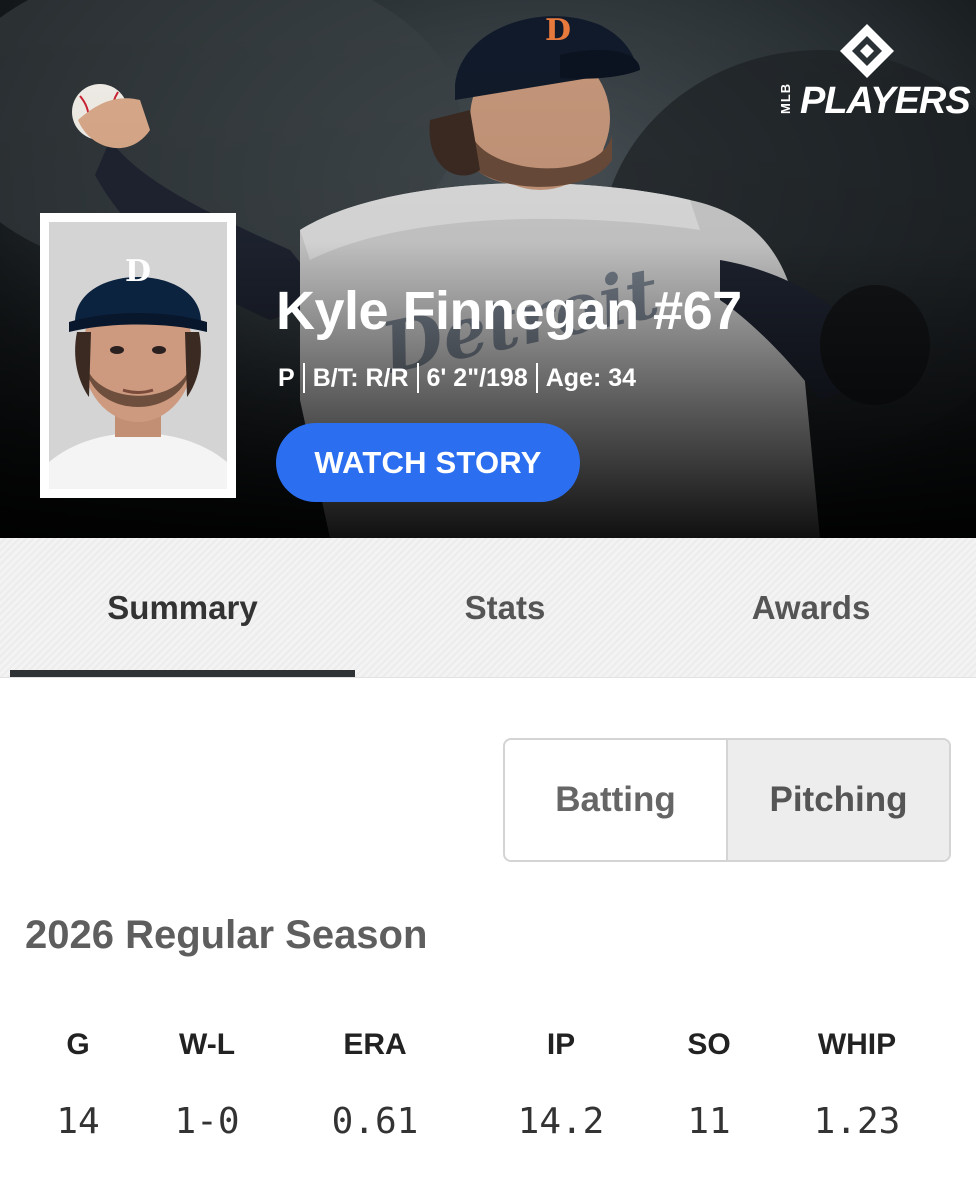  What do you see at coordinates (207, 1083) in the screenshot?
I see `stat-column-wl: W-L 1-0` at bounding box center [207, 1083].